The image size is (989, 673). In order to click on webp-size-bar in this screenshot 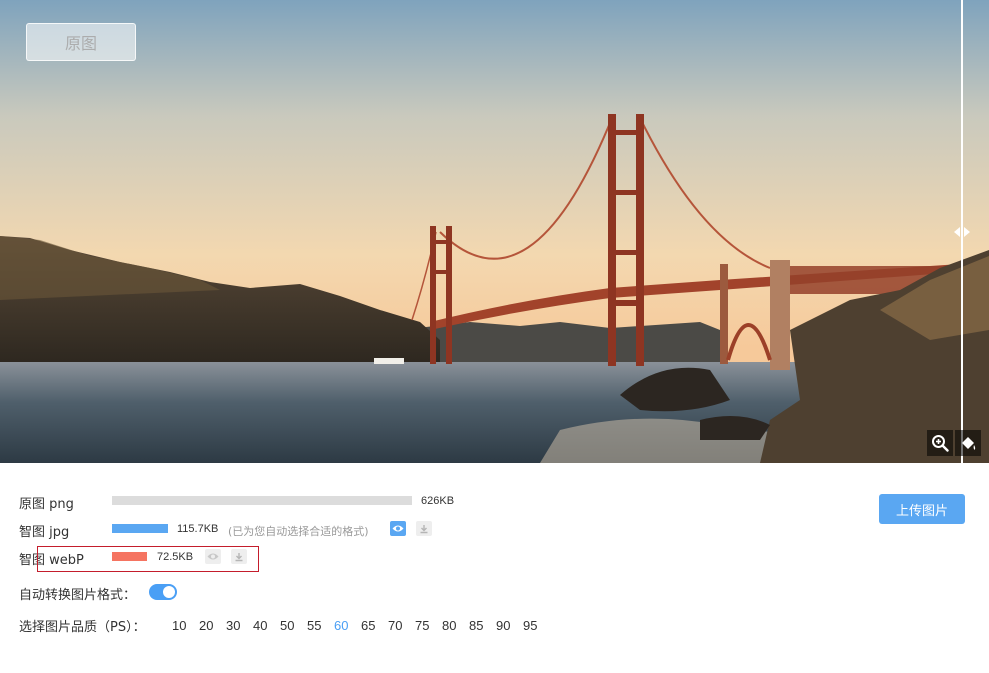, I will do `click(129, 556)`.